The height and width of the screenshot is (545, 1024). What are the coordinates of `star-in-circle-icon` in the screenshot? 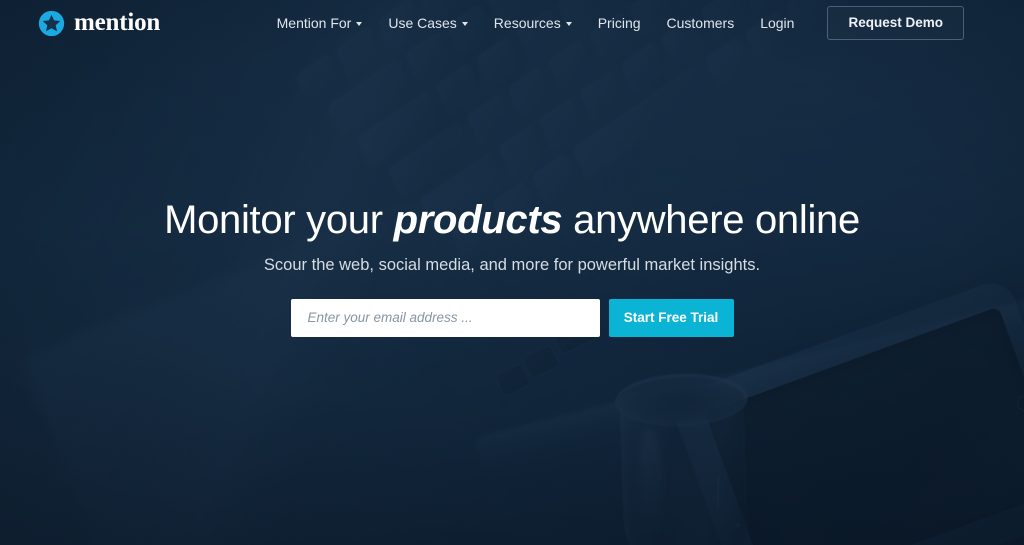 It's located at (51, 23).